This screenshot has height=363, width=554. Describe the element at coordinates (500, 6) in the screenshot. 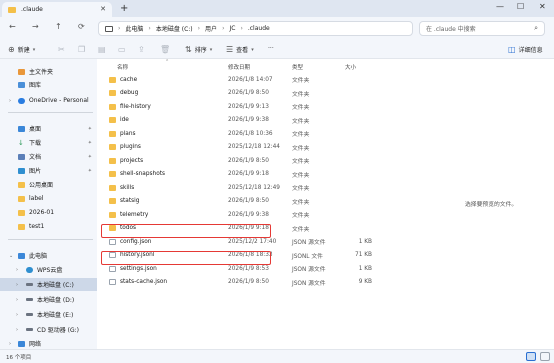

I see `minimize-button: —` at that location.